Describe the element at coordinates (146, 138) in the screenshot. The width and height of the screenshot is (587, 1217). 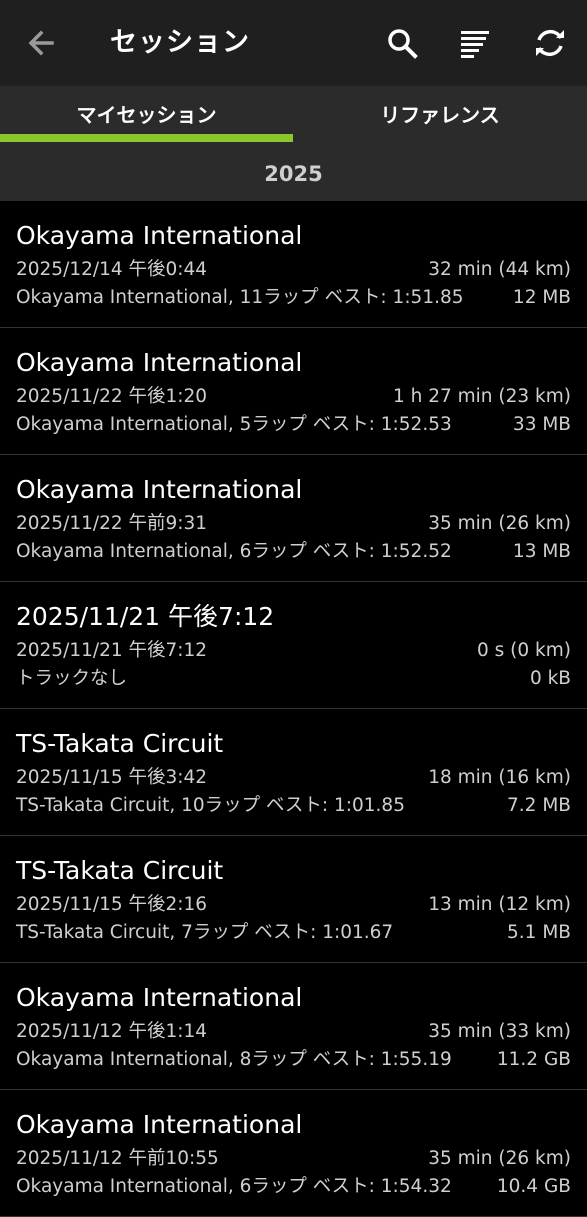
I see `tab-indicator` at that location.